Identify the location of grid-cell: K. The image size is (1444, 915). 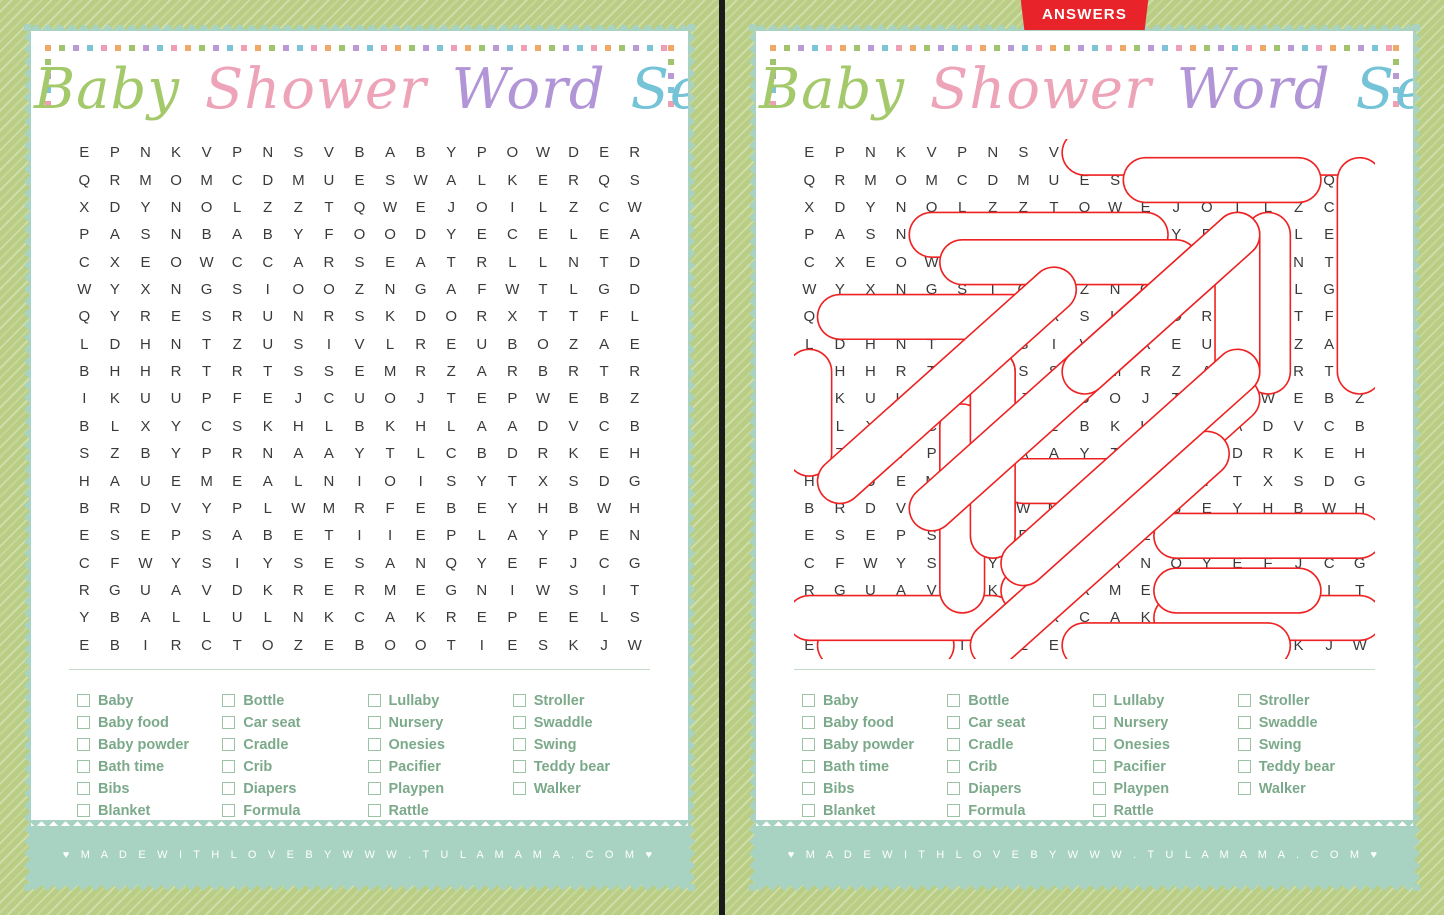
(390, 317).